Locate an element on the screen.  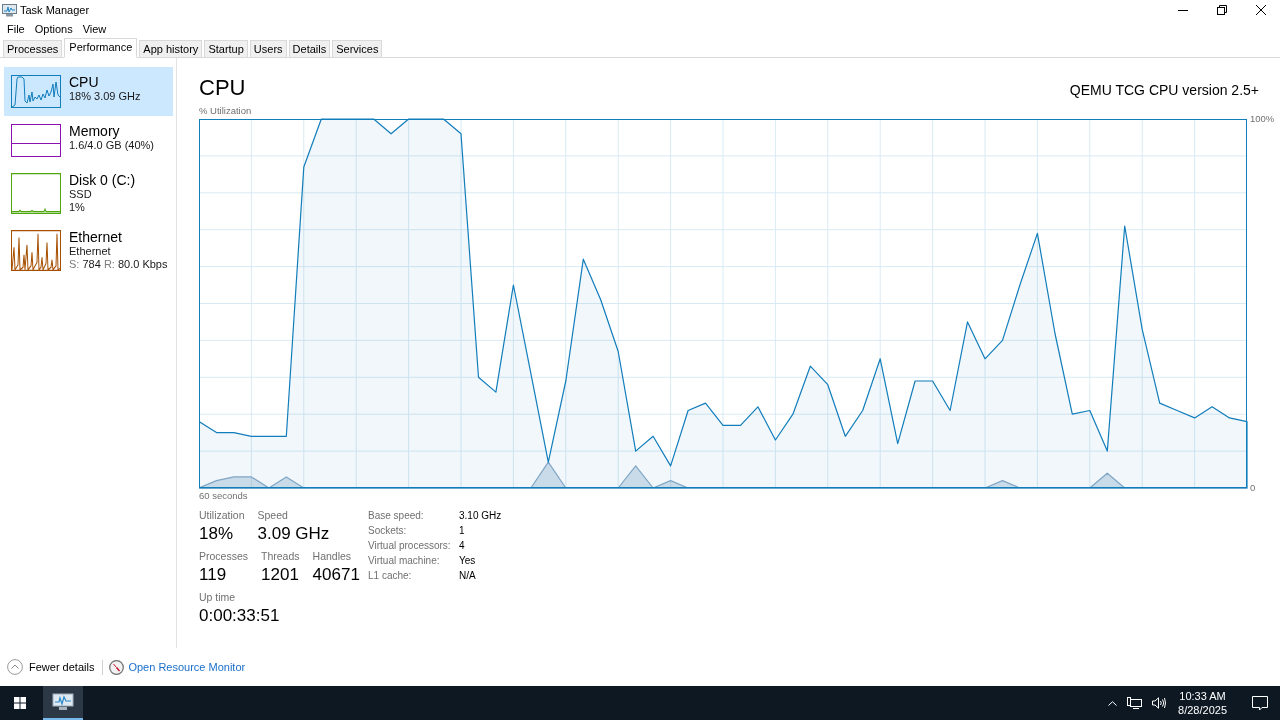
stat-label: Utilization is located at coordinates (222, 515).